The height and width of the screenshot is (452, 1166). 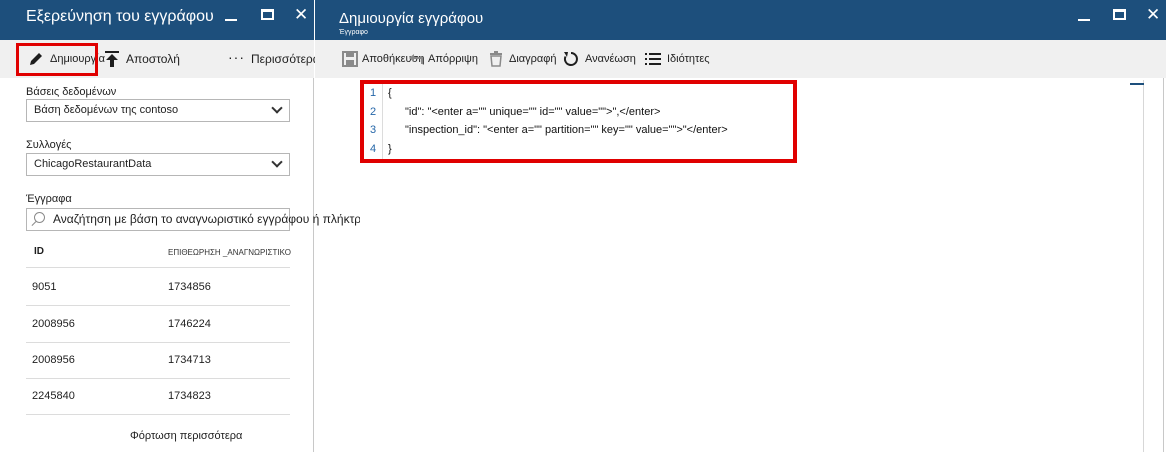 I want to click on upload-button: Αποστολή, so click(x=142, y=59).